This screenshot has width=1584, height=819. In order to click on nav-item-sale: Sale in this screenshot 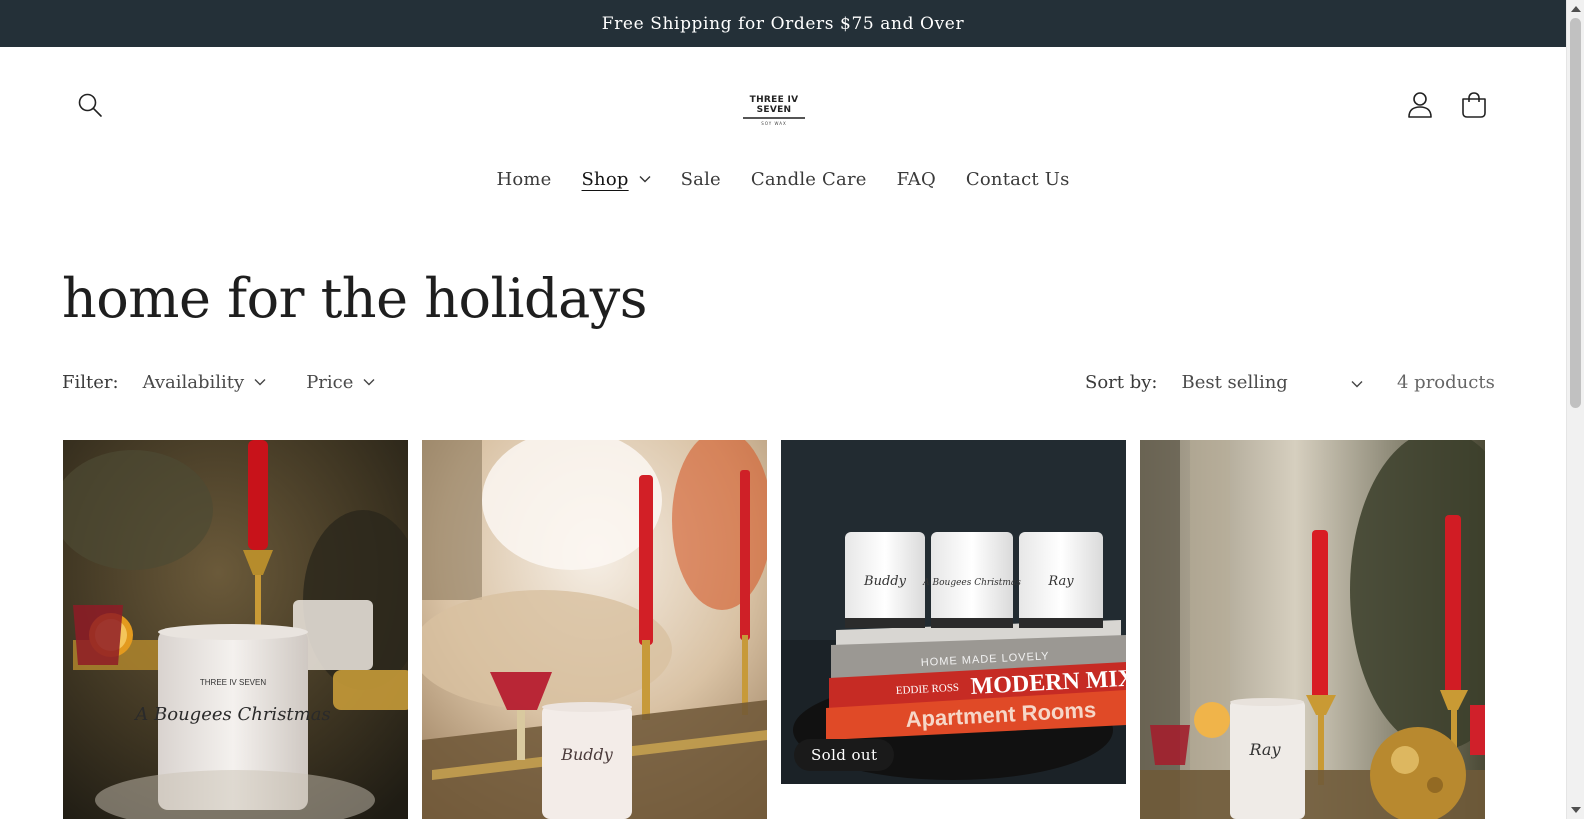, I will do `click(701, 179)`.